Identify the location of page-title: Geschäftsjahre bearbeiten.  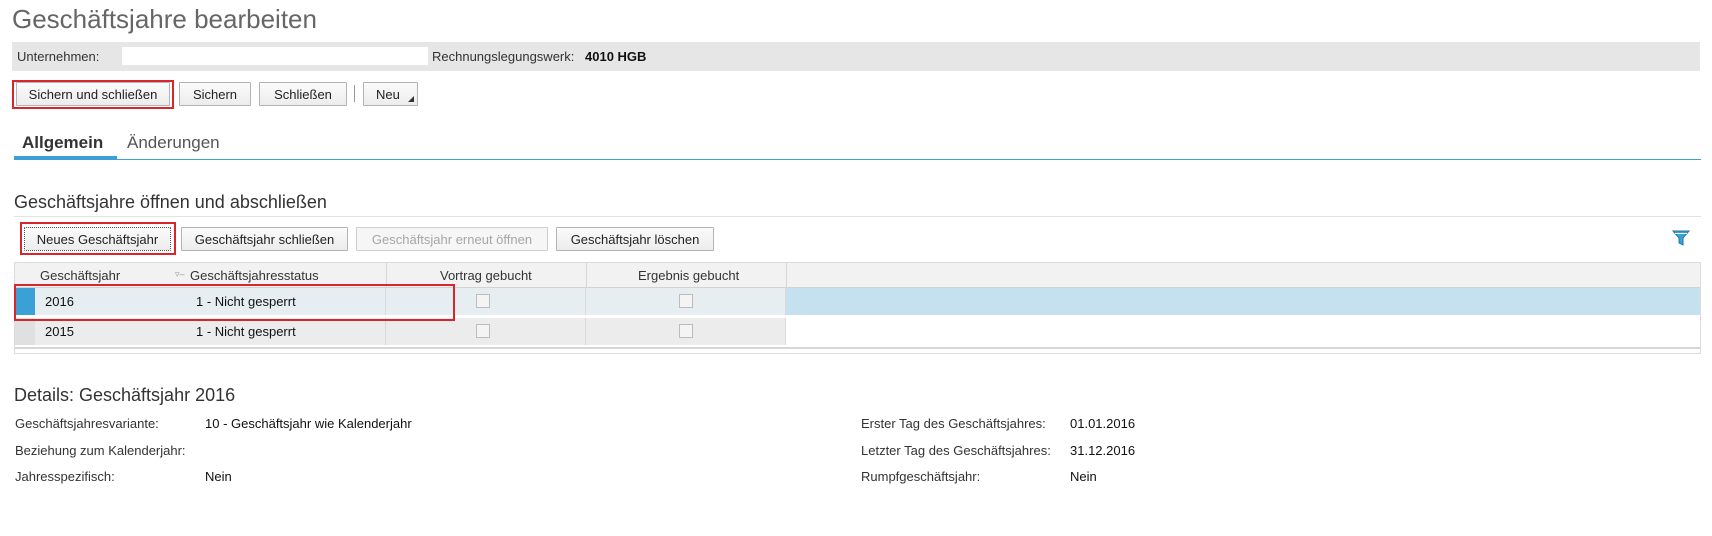
(164, 19).